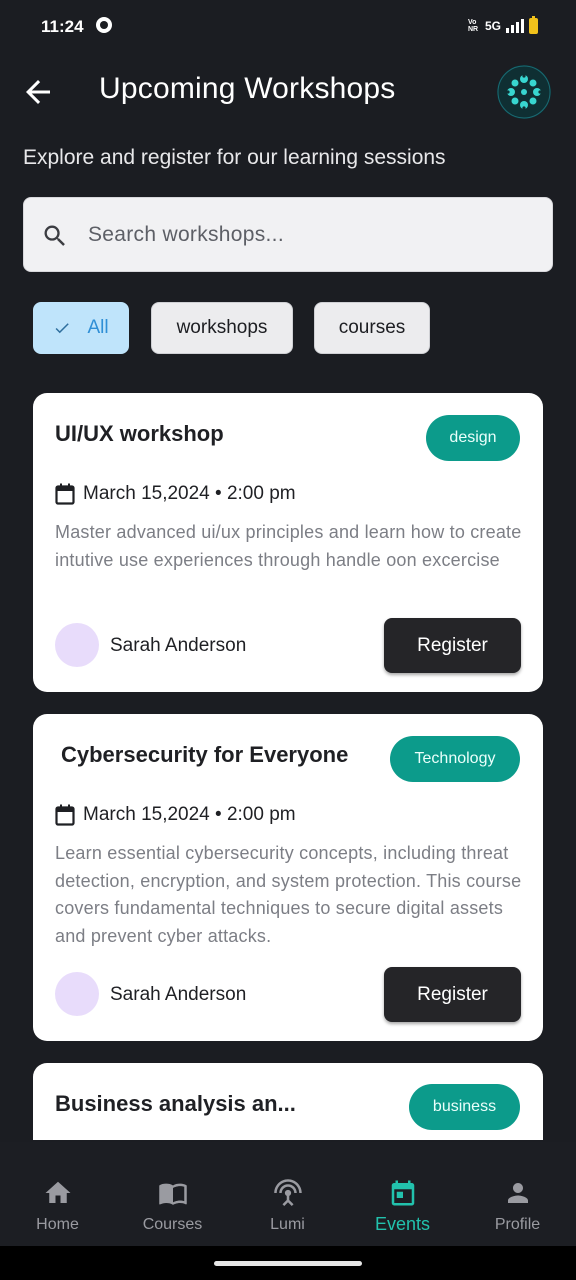 The image size is (576, 1280). I want to click on nav-item-lumi: Lumi, so click(287, 1194).